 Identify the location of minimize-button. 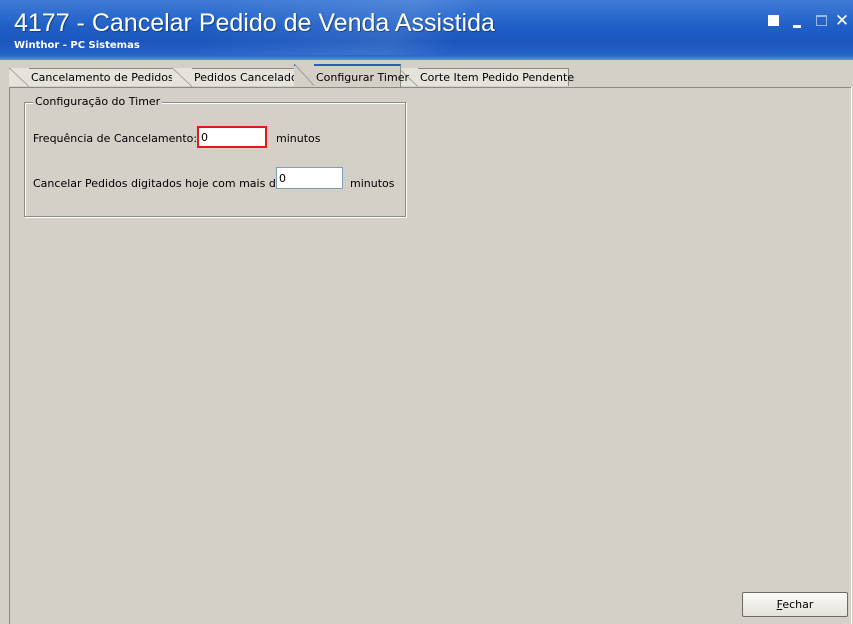
(798, 21).